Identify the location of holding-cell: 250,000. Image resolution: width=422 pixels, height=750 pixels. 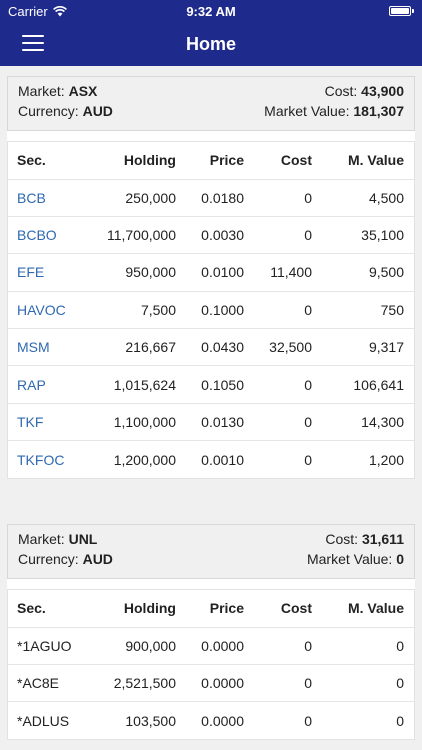
(136, 197).